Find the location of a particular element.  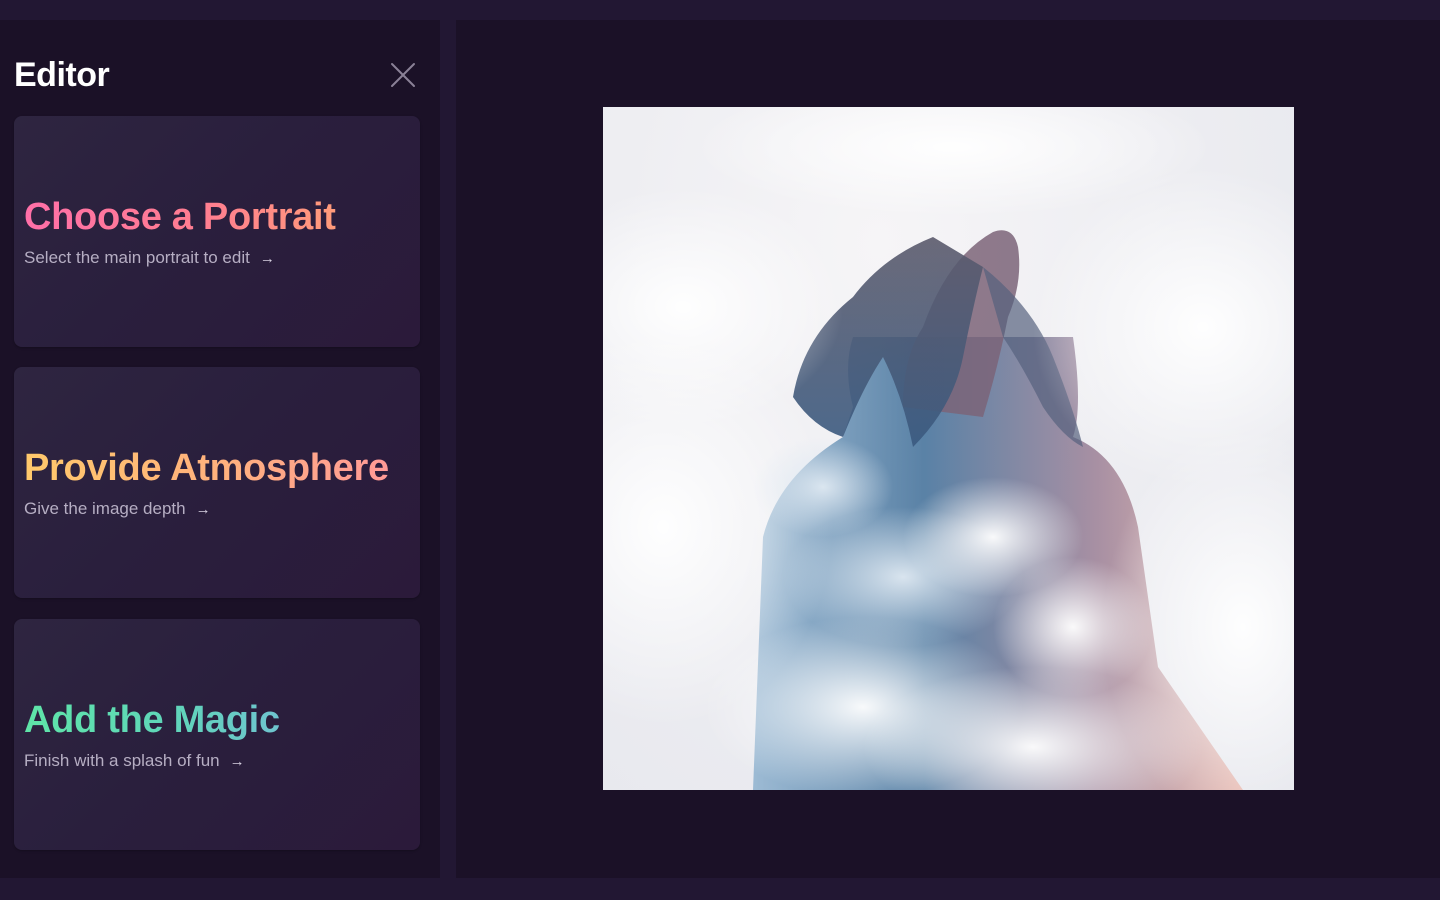

step-card-subtitle: Select the main portrait to edit → is located at coordinates (149, 258).